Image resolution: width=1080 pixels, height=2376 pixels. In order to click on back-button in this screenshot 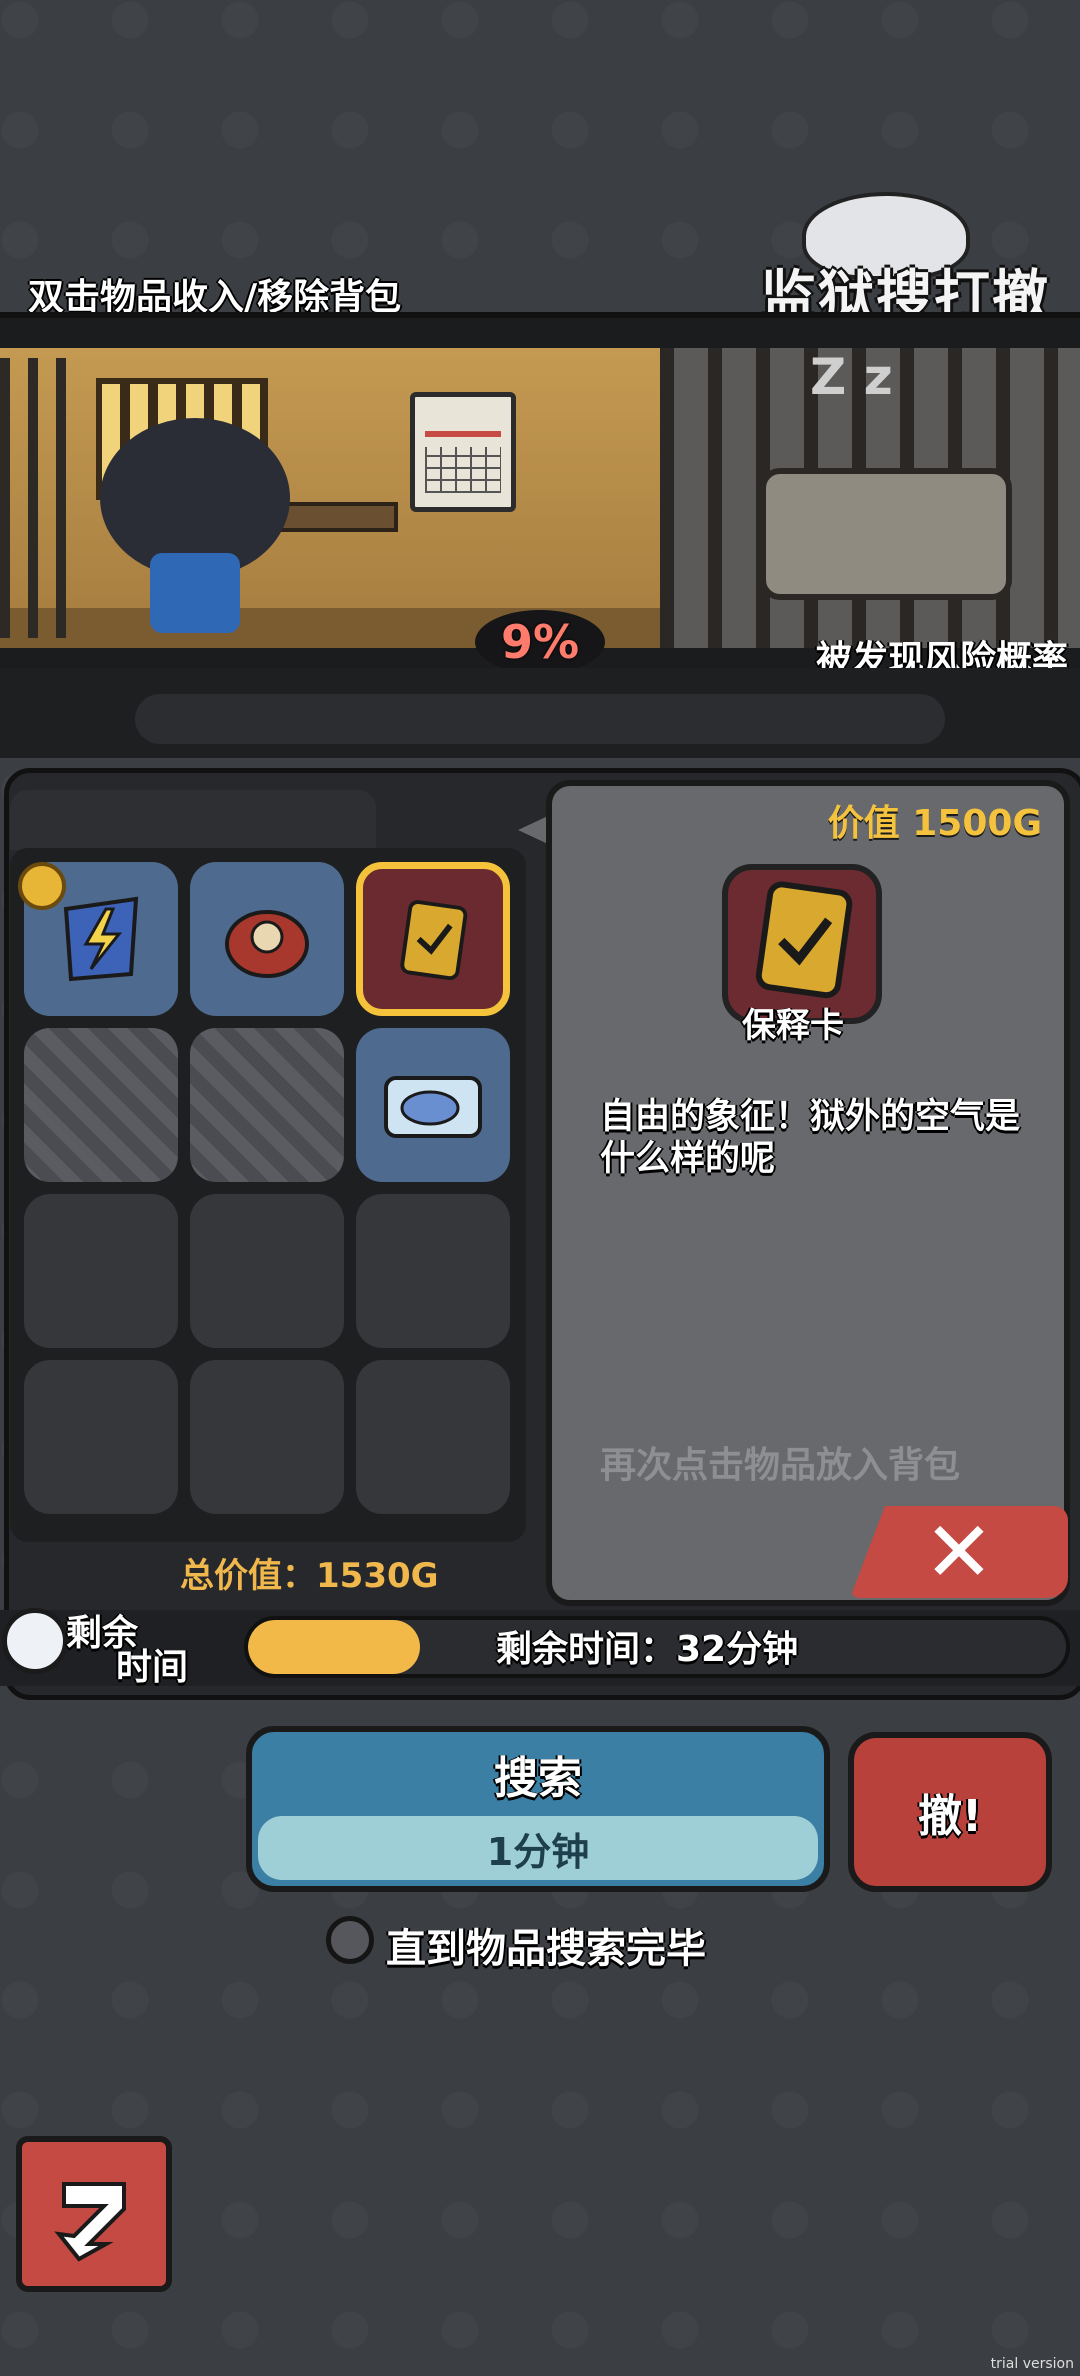, I will do `click(94, 2214)`.